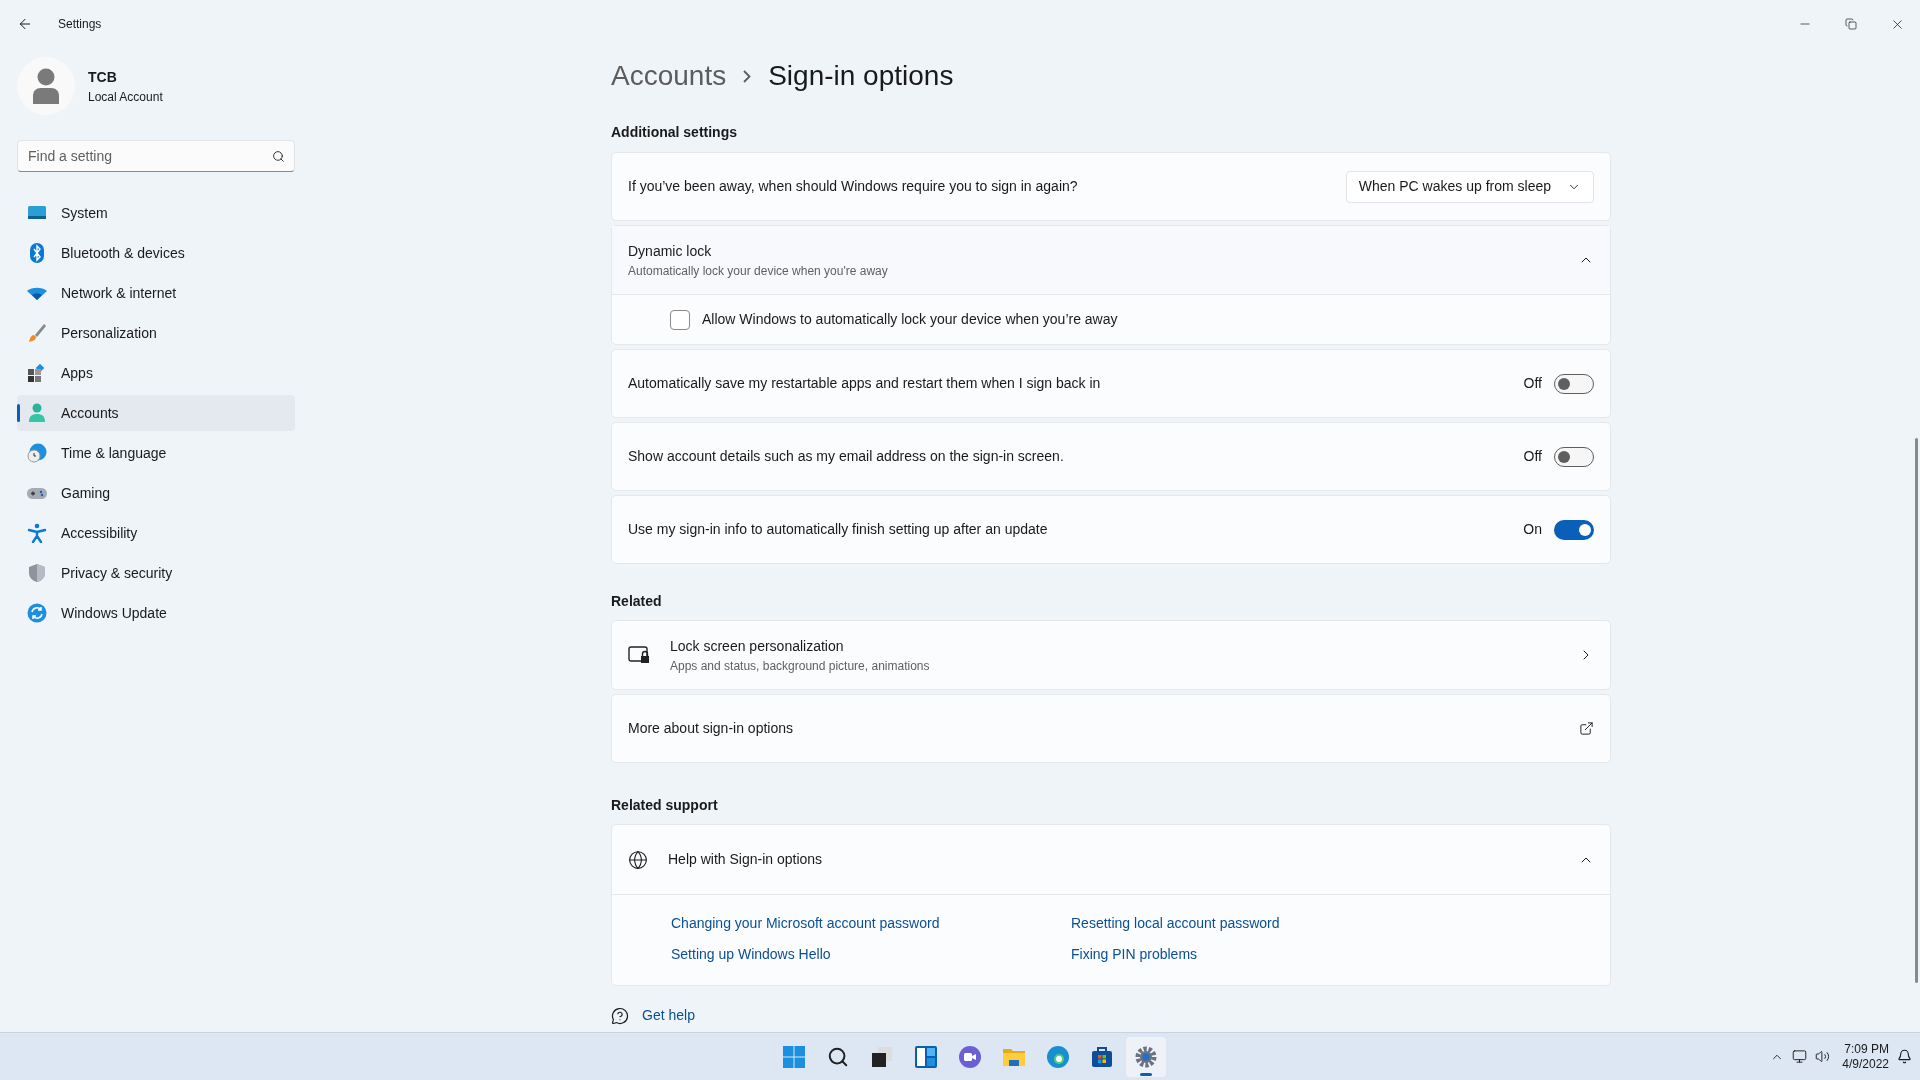 Image resolution: width=1920 pixels, height=1080 pixels. I want to click on link-title: Lock screen personalization, so click(757, 646).